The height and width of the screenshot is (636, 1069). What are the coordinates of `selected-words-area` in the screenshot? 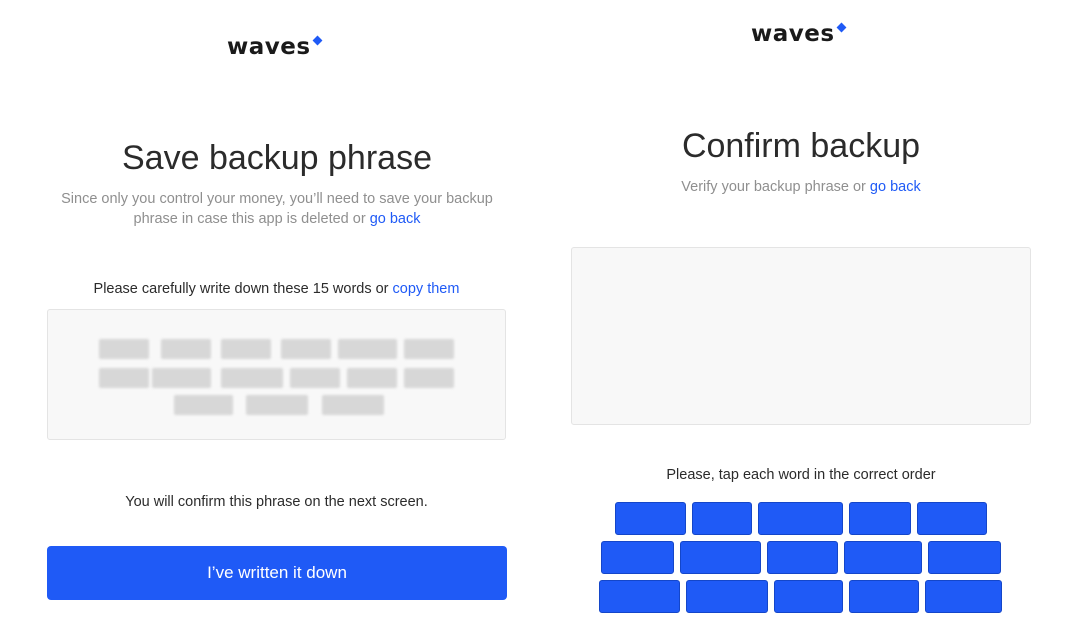 It's located at (801, 336).